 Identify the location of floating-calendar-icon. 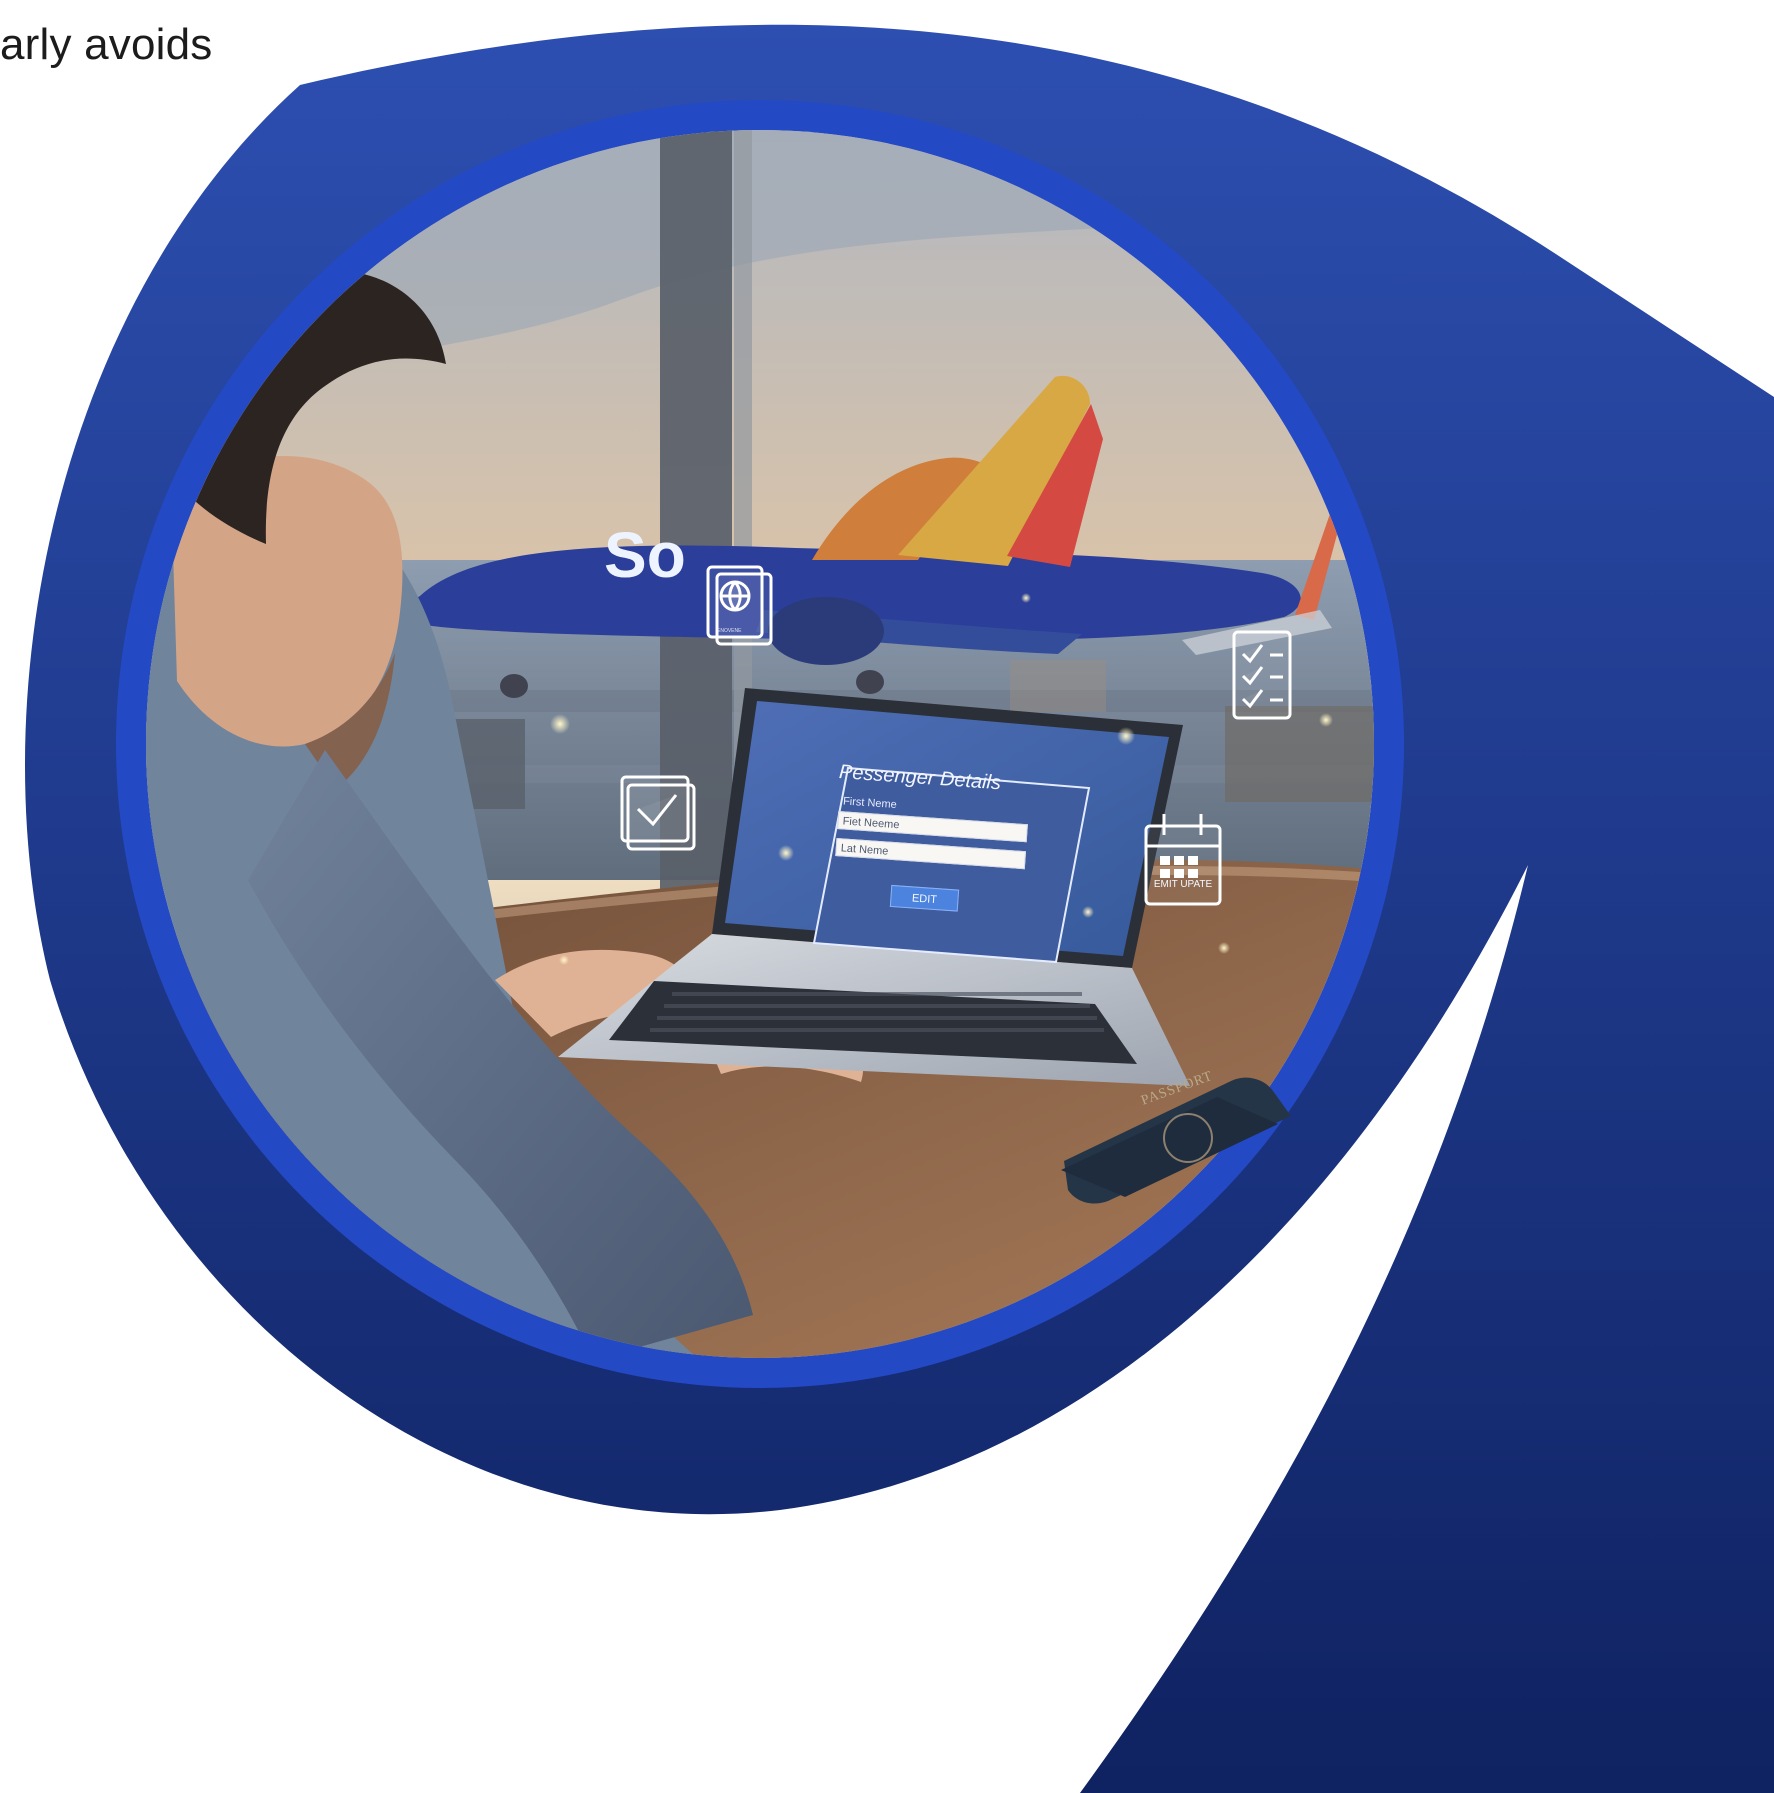
(1183, 860).